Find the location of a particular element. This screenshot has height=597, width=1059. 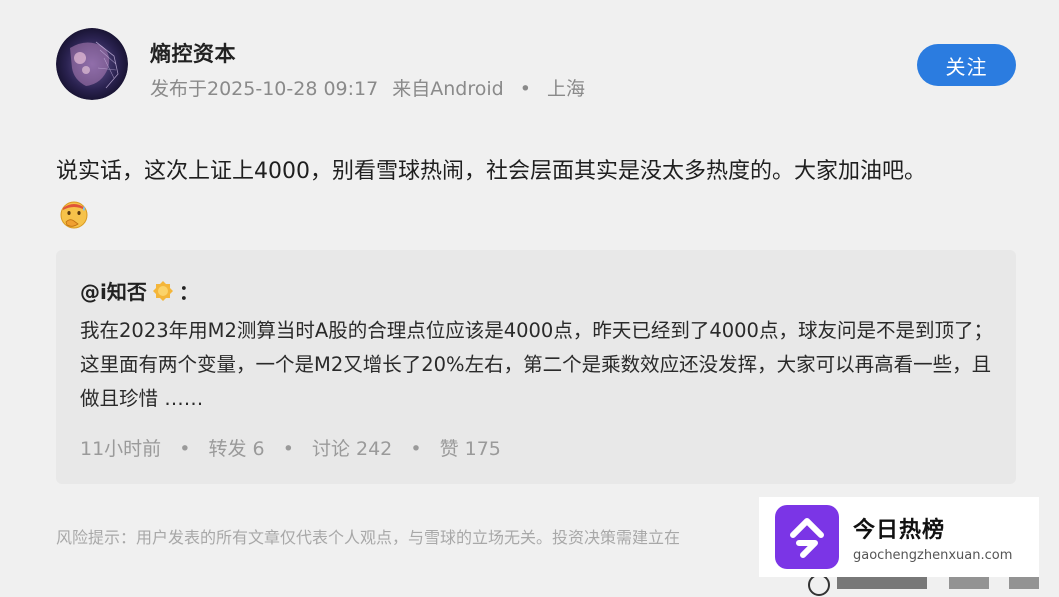

verified-badge-icon is located at coordinates (163, 291).